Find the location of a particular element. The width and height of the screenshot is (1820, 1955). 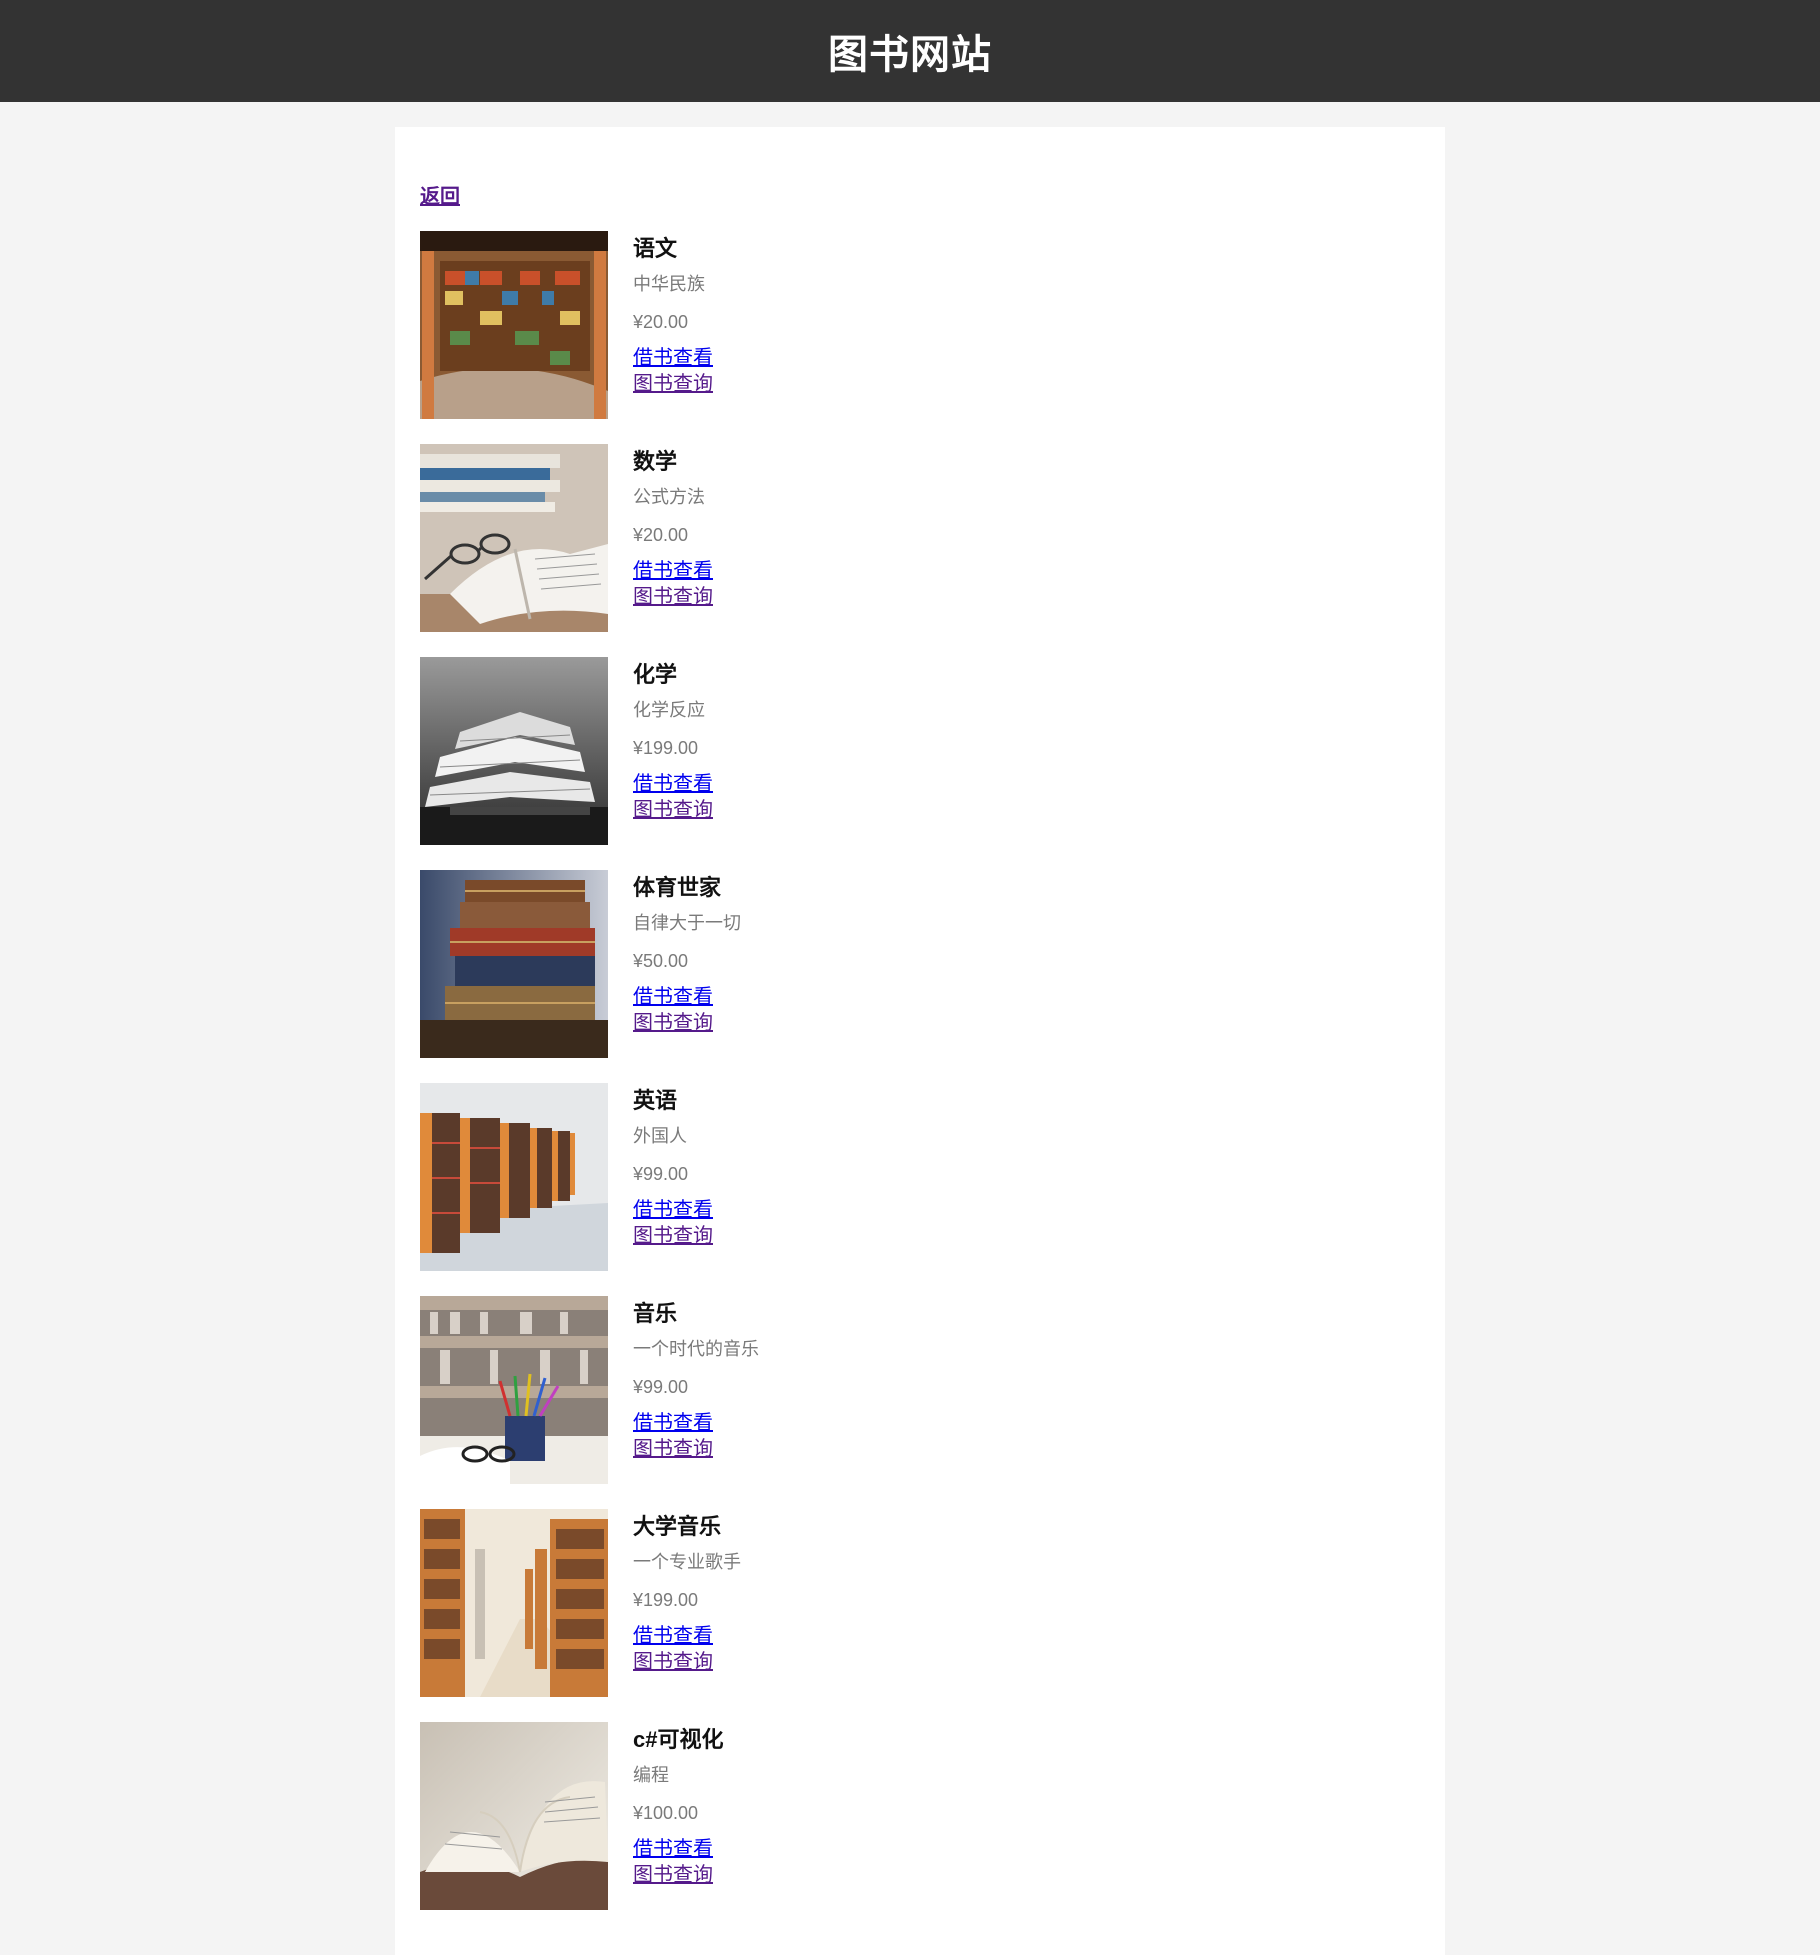

book-info: 体育世家 自律大于一切 ¥50.00 借书查看 图书查询 is located at coordinates (687, 964).